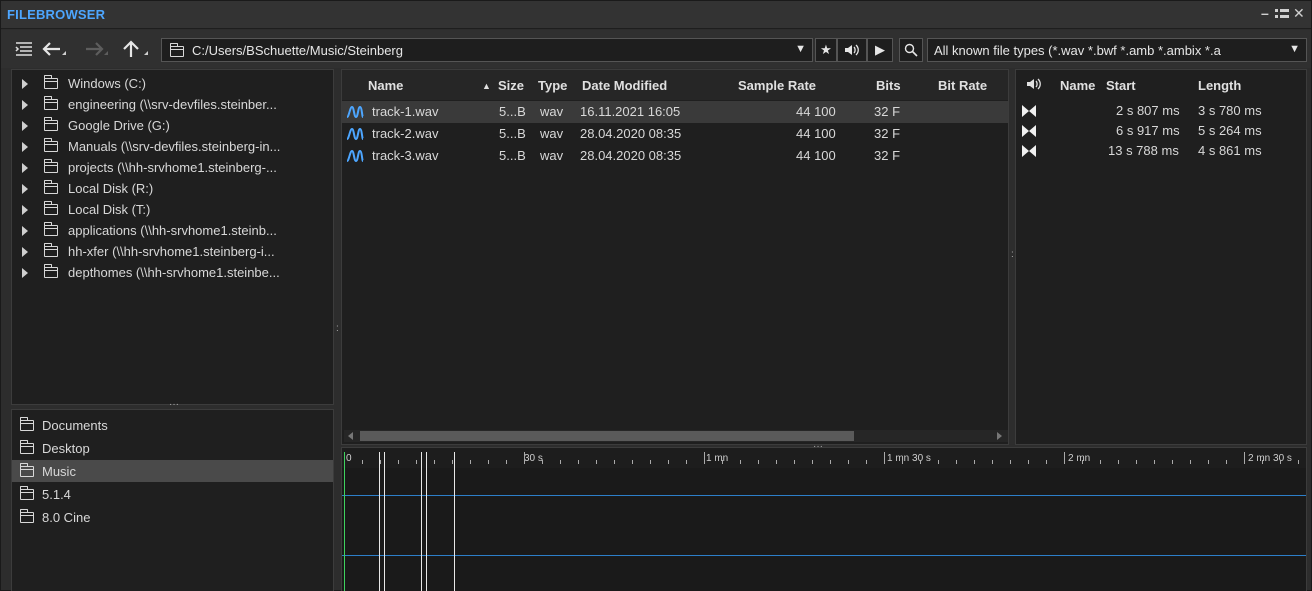 This screenshot has width=1312, height=591. I want to click on playback-cursor, so click(344, 521).